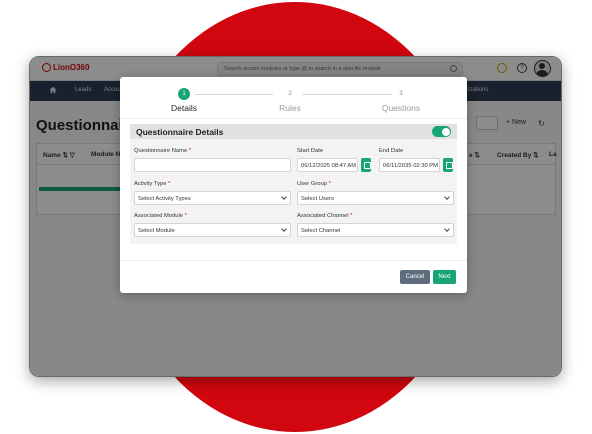 This screenshot has height=434, width=592. What do you see at coordinates (152, 184) in the screenshot?
I see `activity-type-label: Activity Type *` at bounding box center [152, 184].